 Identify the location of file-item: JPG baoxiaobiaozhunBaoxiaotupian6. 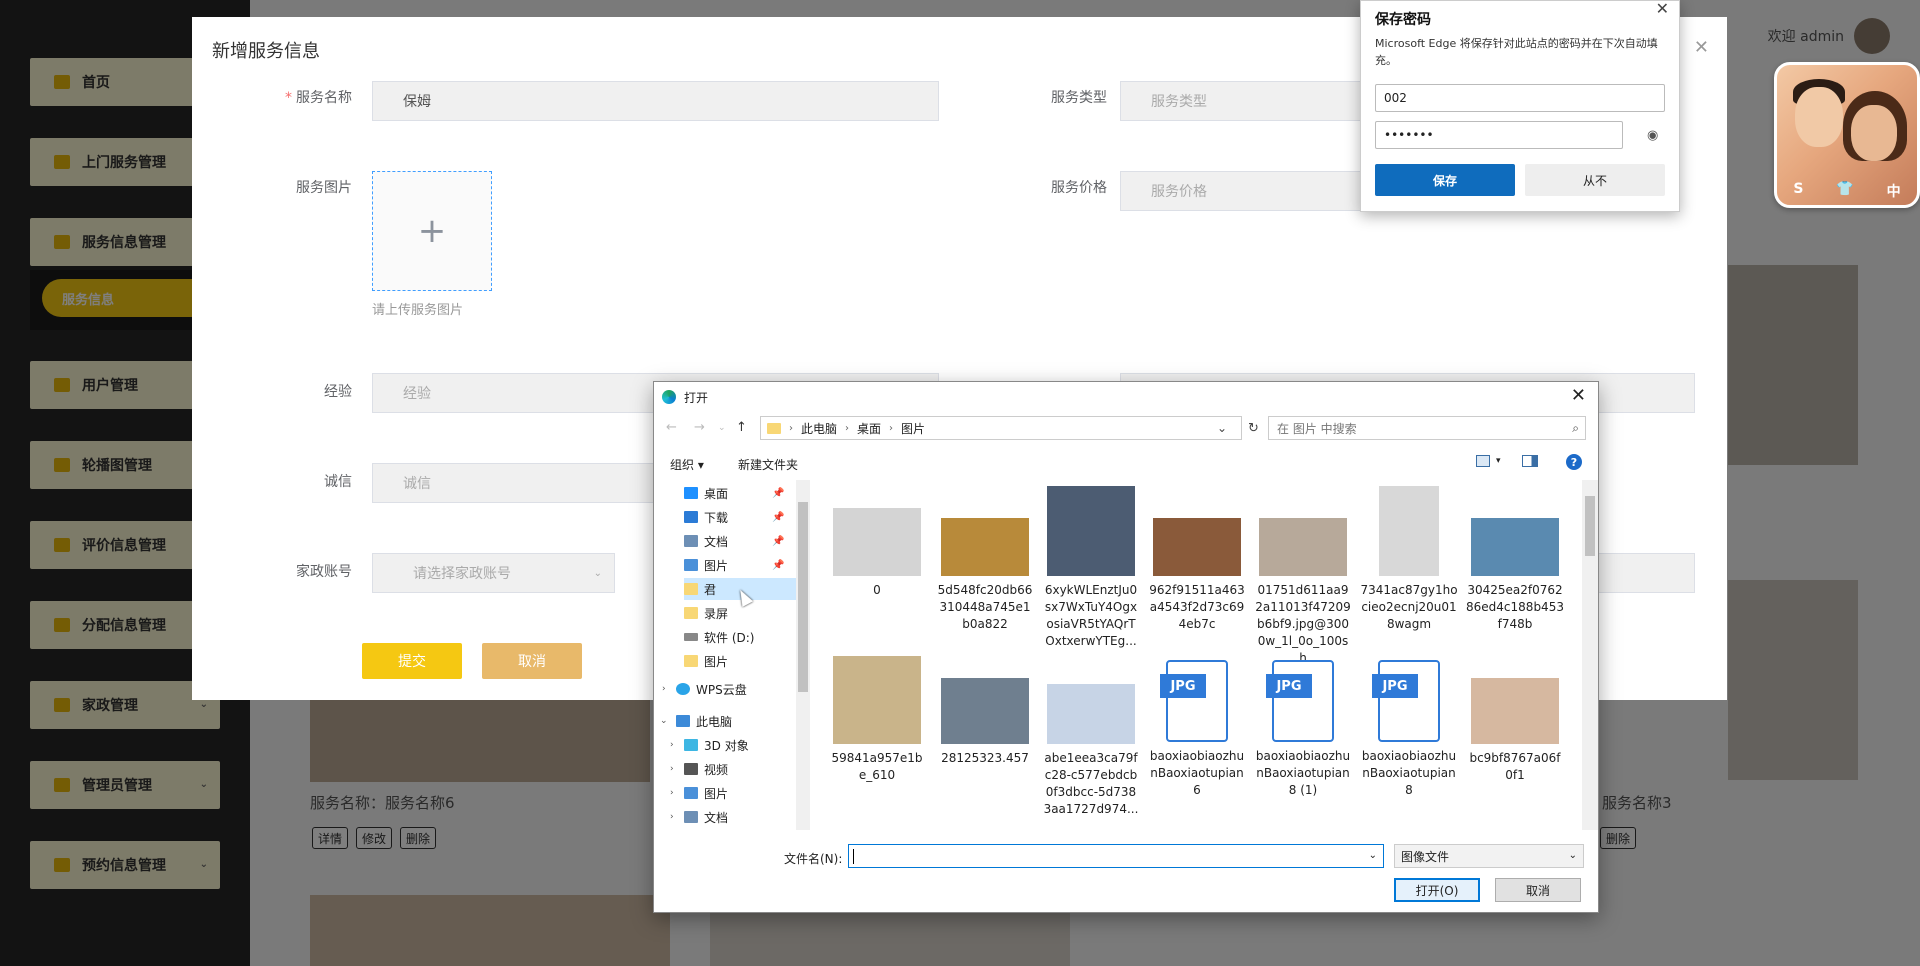
(1197, 729).